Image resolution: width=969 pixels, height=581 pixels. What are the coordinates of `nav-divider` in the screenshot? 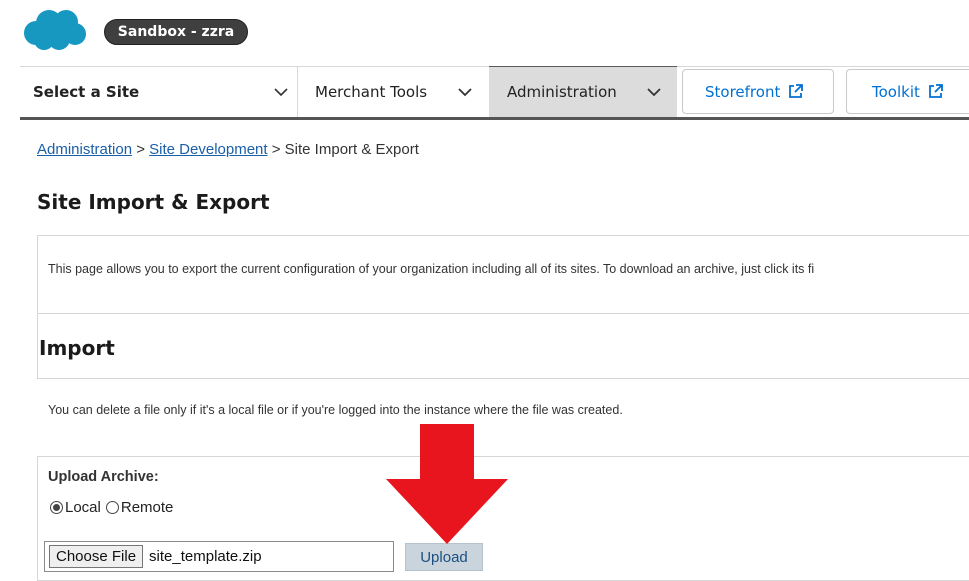 It's located at (297, 92).